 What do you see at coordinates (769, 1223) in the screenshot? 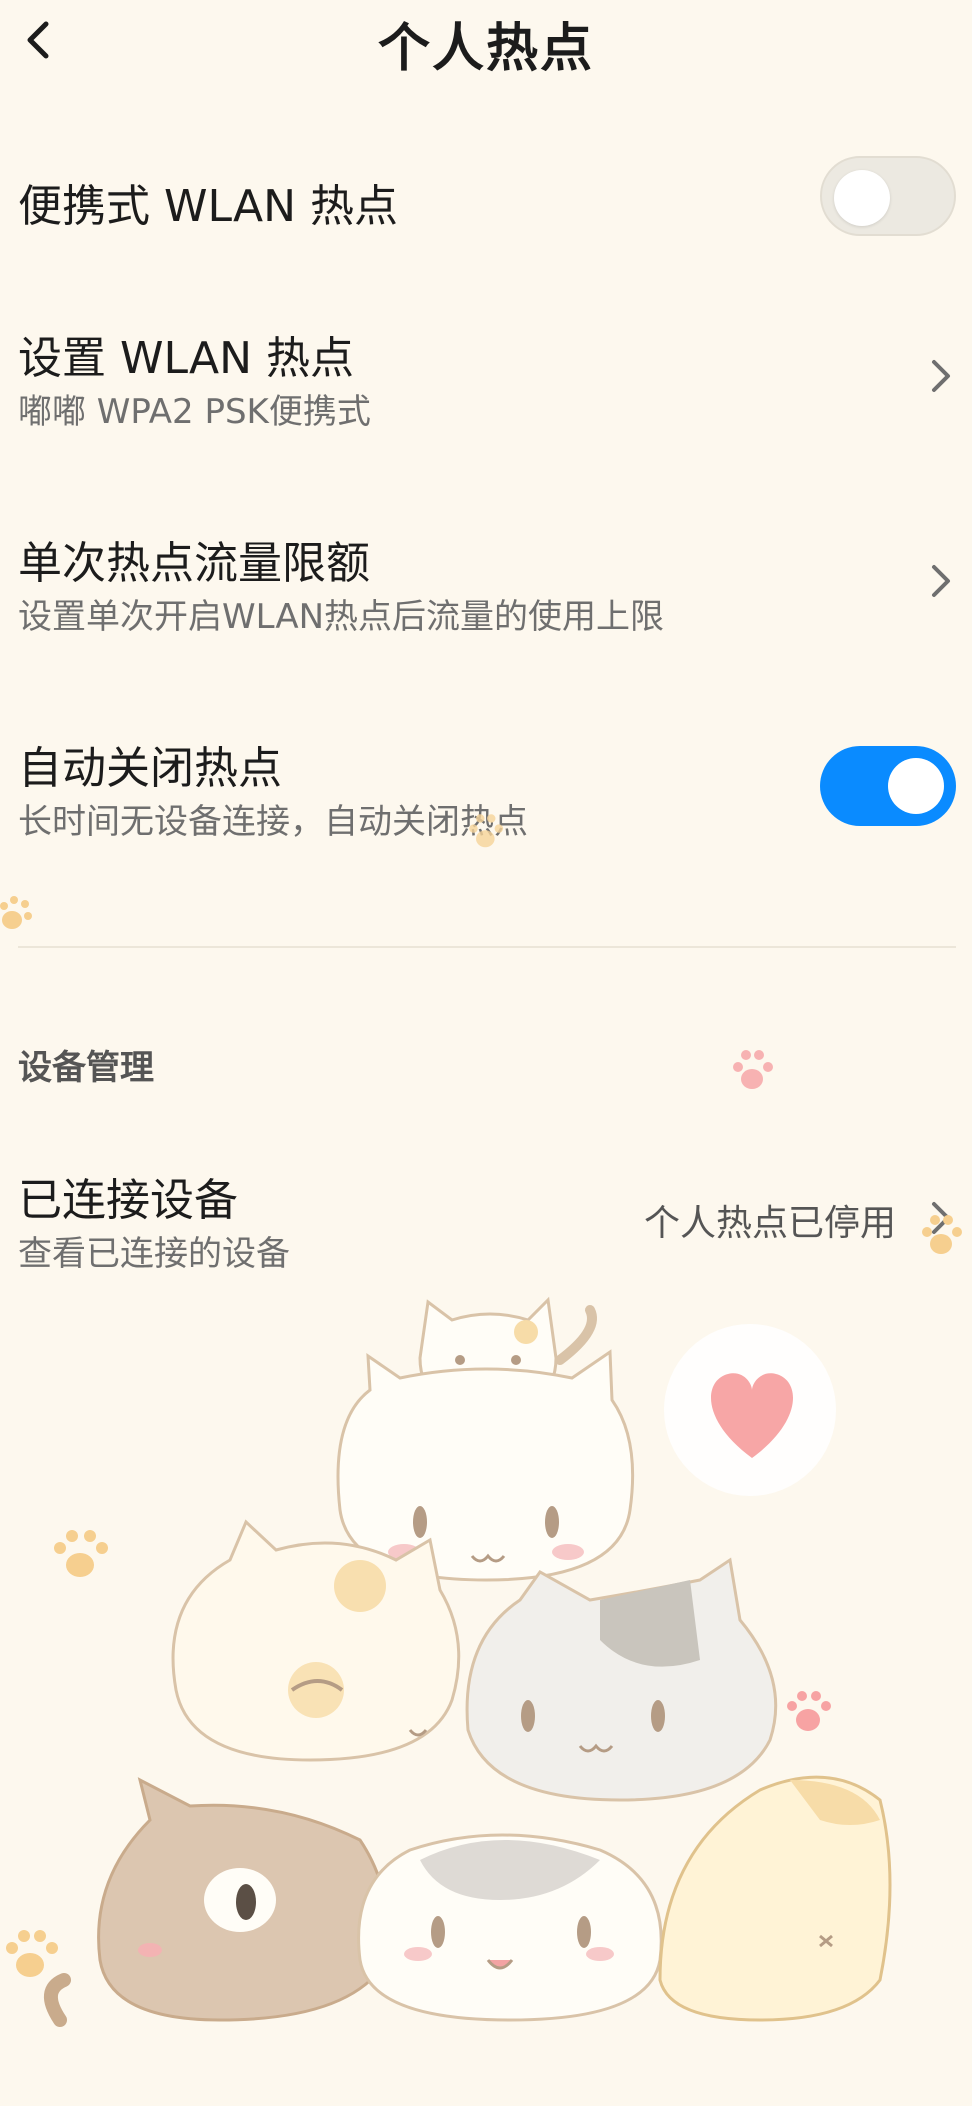
I see `hotspot-status-text: 个人热点已停用` at bounding box center [769, 1223].